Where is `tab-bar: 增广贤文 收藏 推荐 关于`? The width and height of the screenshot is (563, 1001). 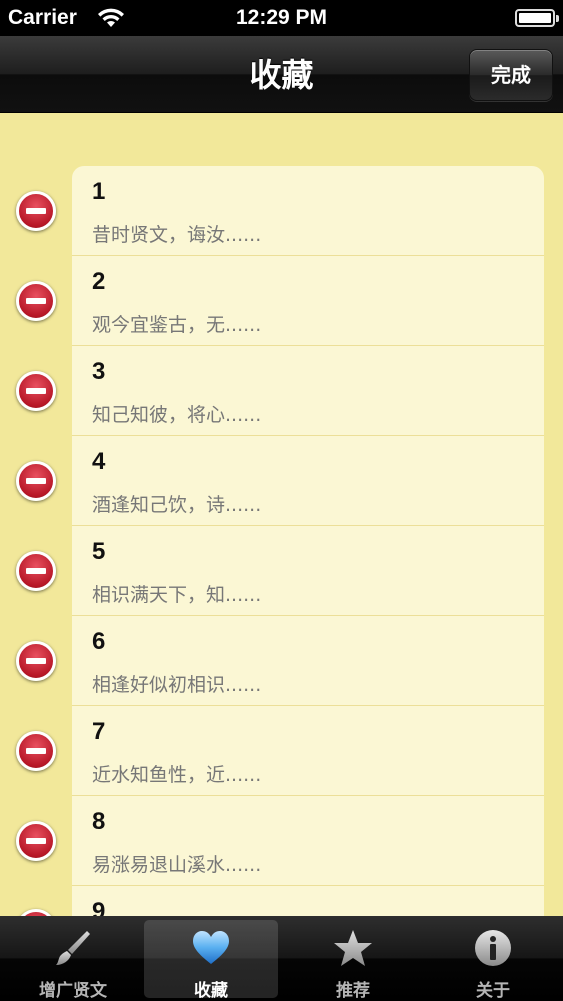
tab-bar: 增广贤文 收藏 推荐 关于 is located at coordinates (281, 958).